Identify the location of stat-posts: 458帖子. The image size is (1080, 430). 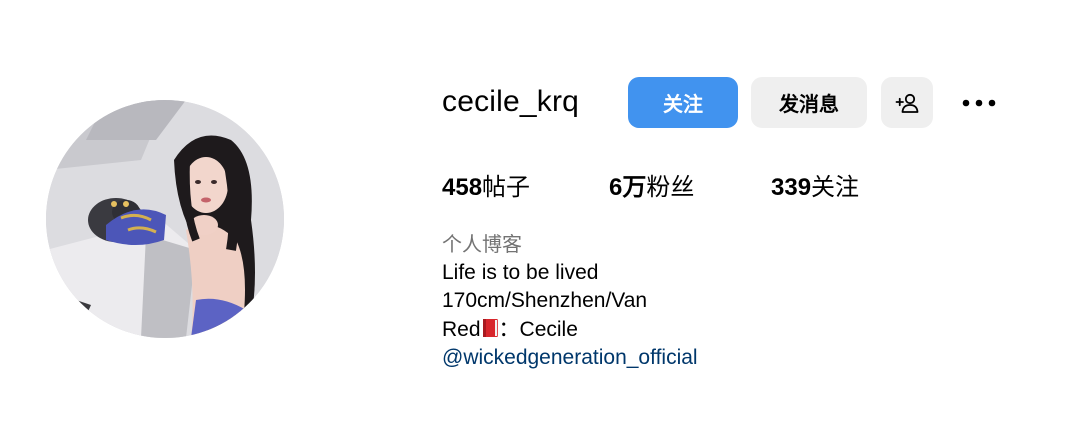
(486, 187).